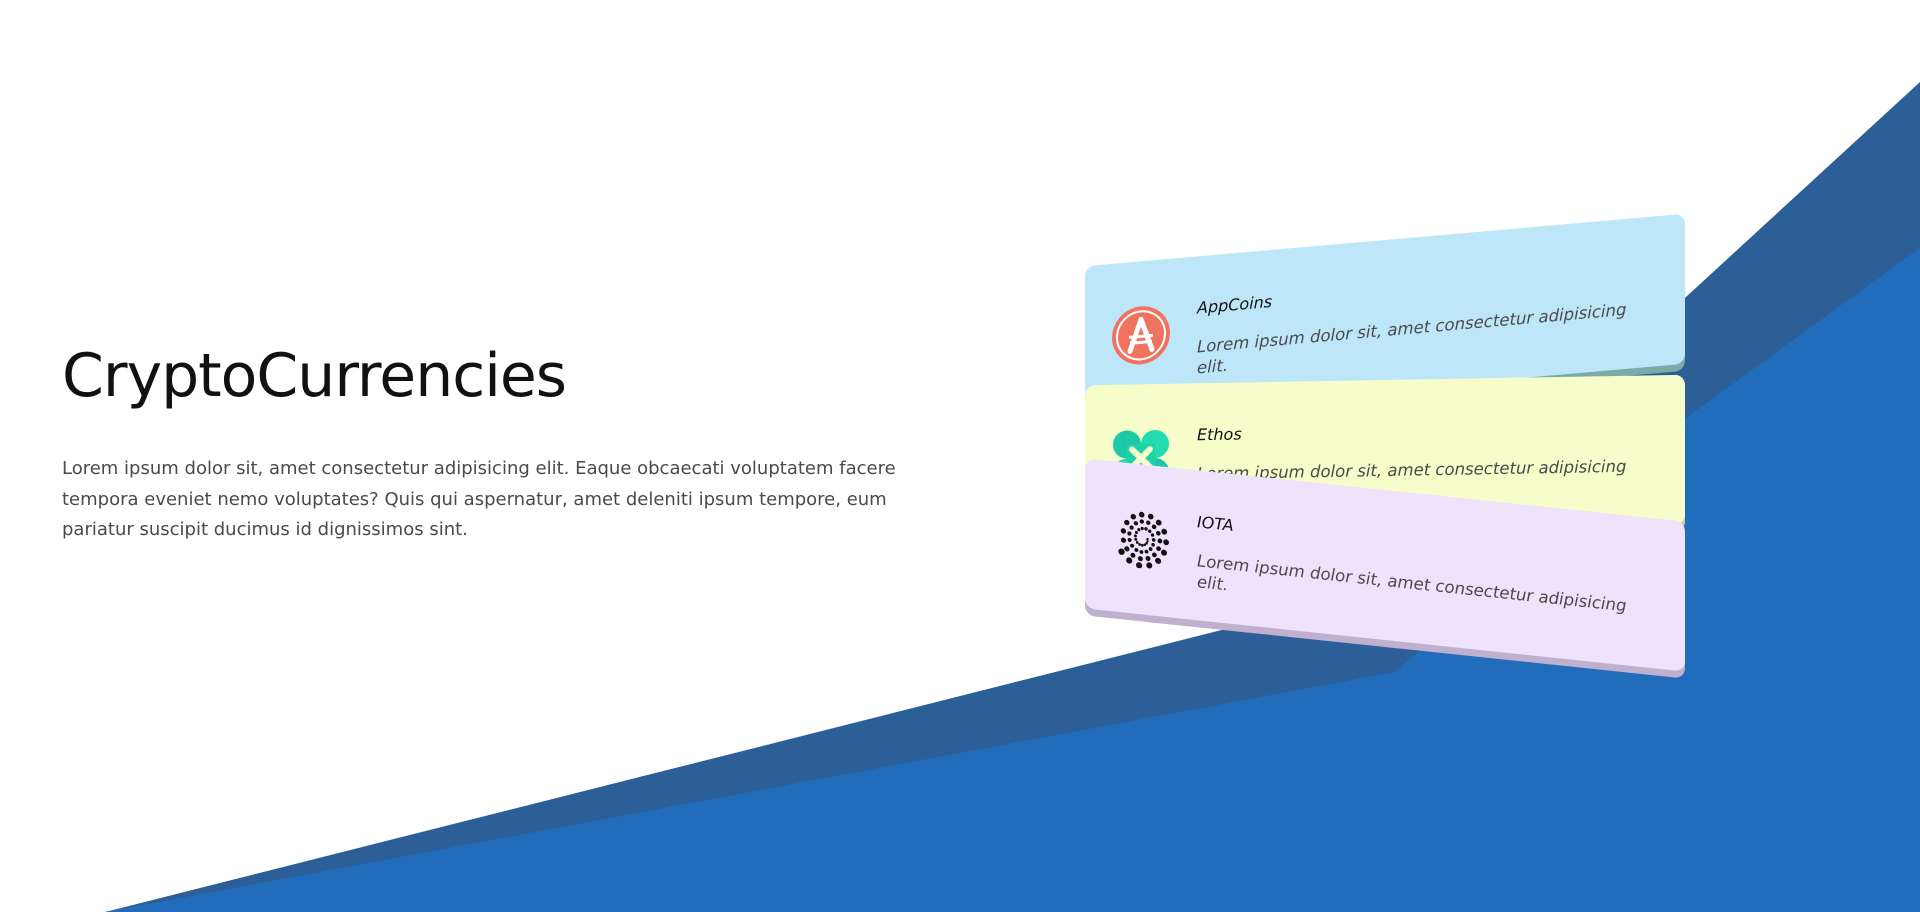 The width and height of the screenshot is (1920, 912). What do you see at coordinates (1215, 524) in the screenshot?
I see `card-name: IOTA` at bounding box center [1215, 524].